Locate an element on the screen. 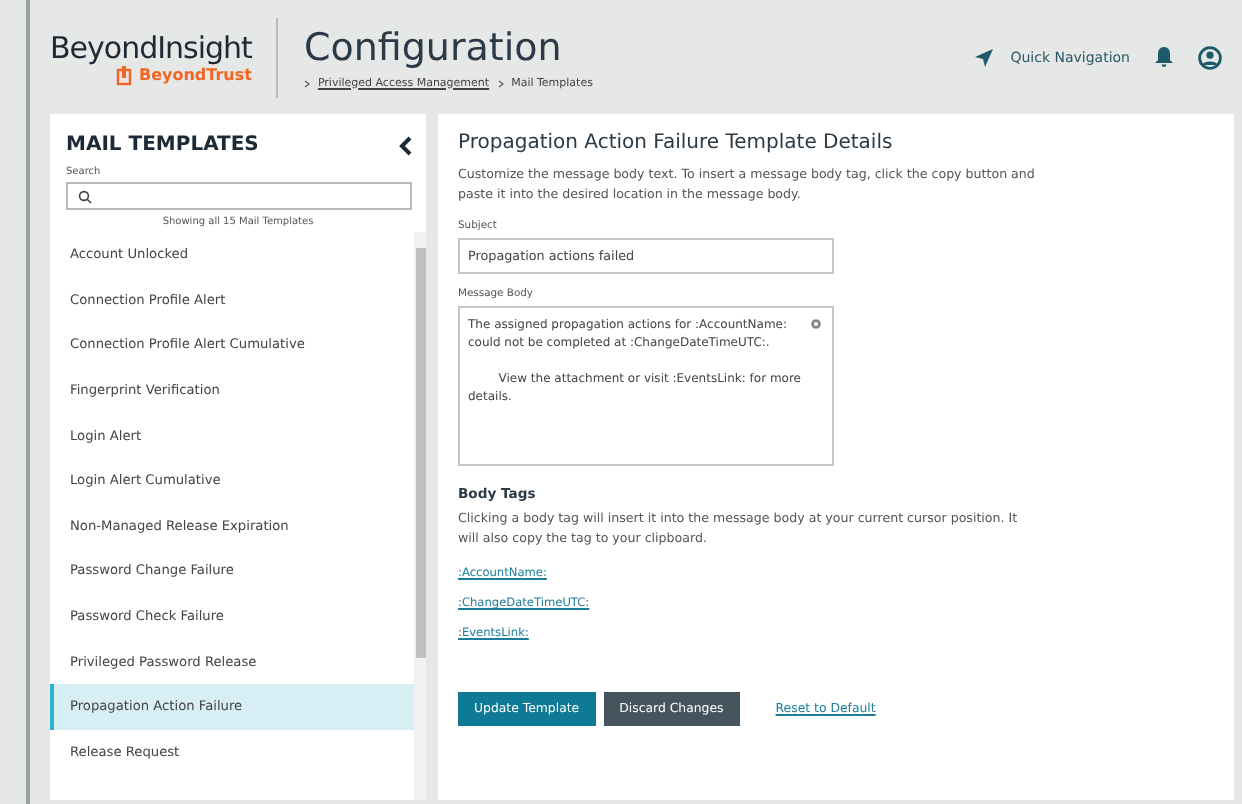  gear-icon is located at coordinates (816, 324).